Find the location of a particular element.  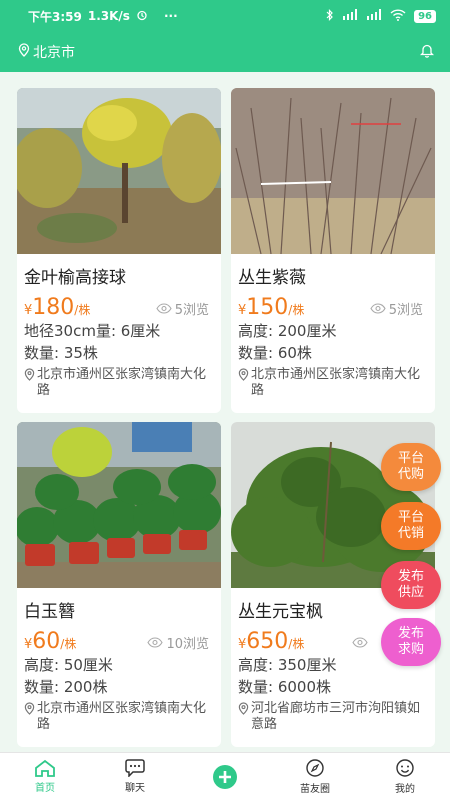

view-count: 10浏览 is located at coordinates (178, 642).